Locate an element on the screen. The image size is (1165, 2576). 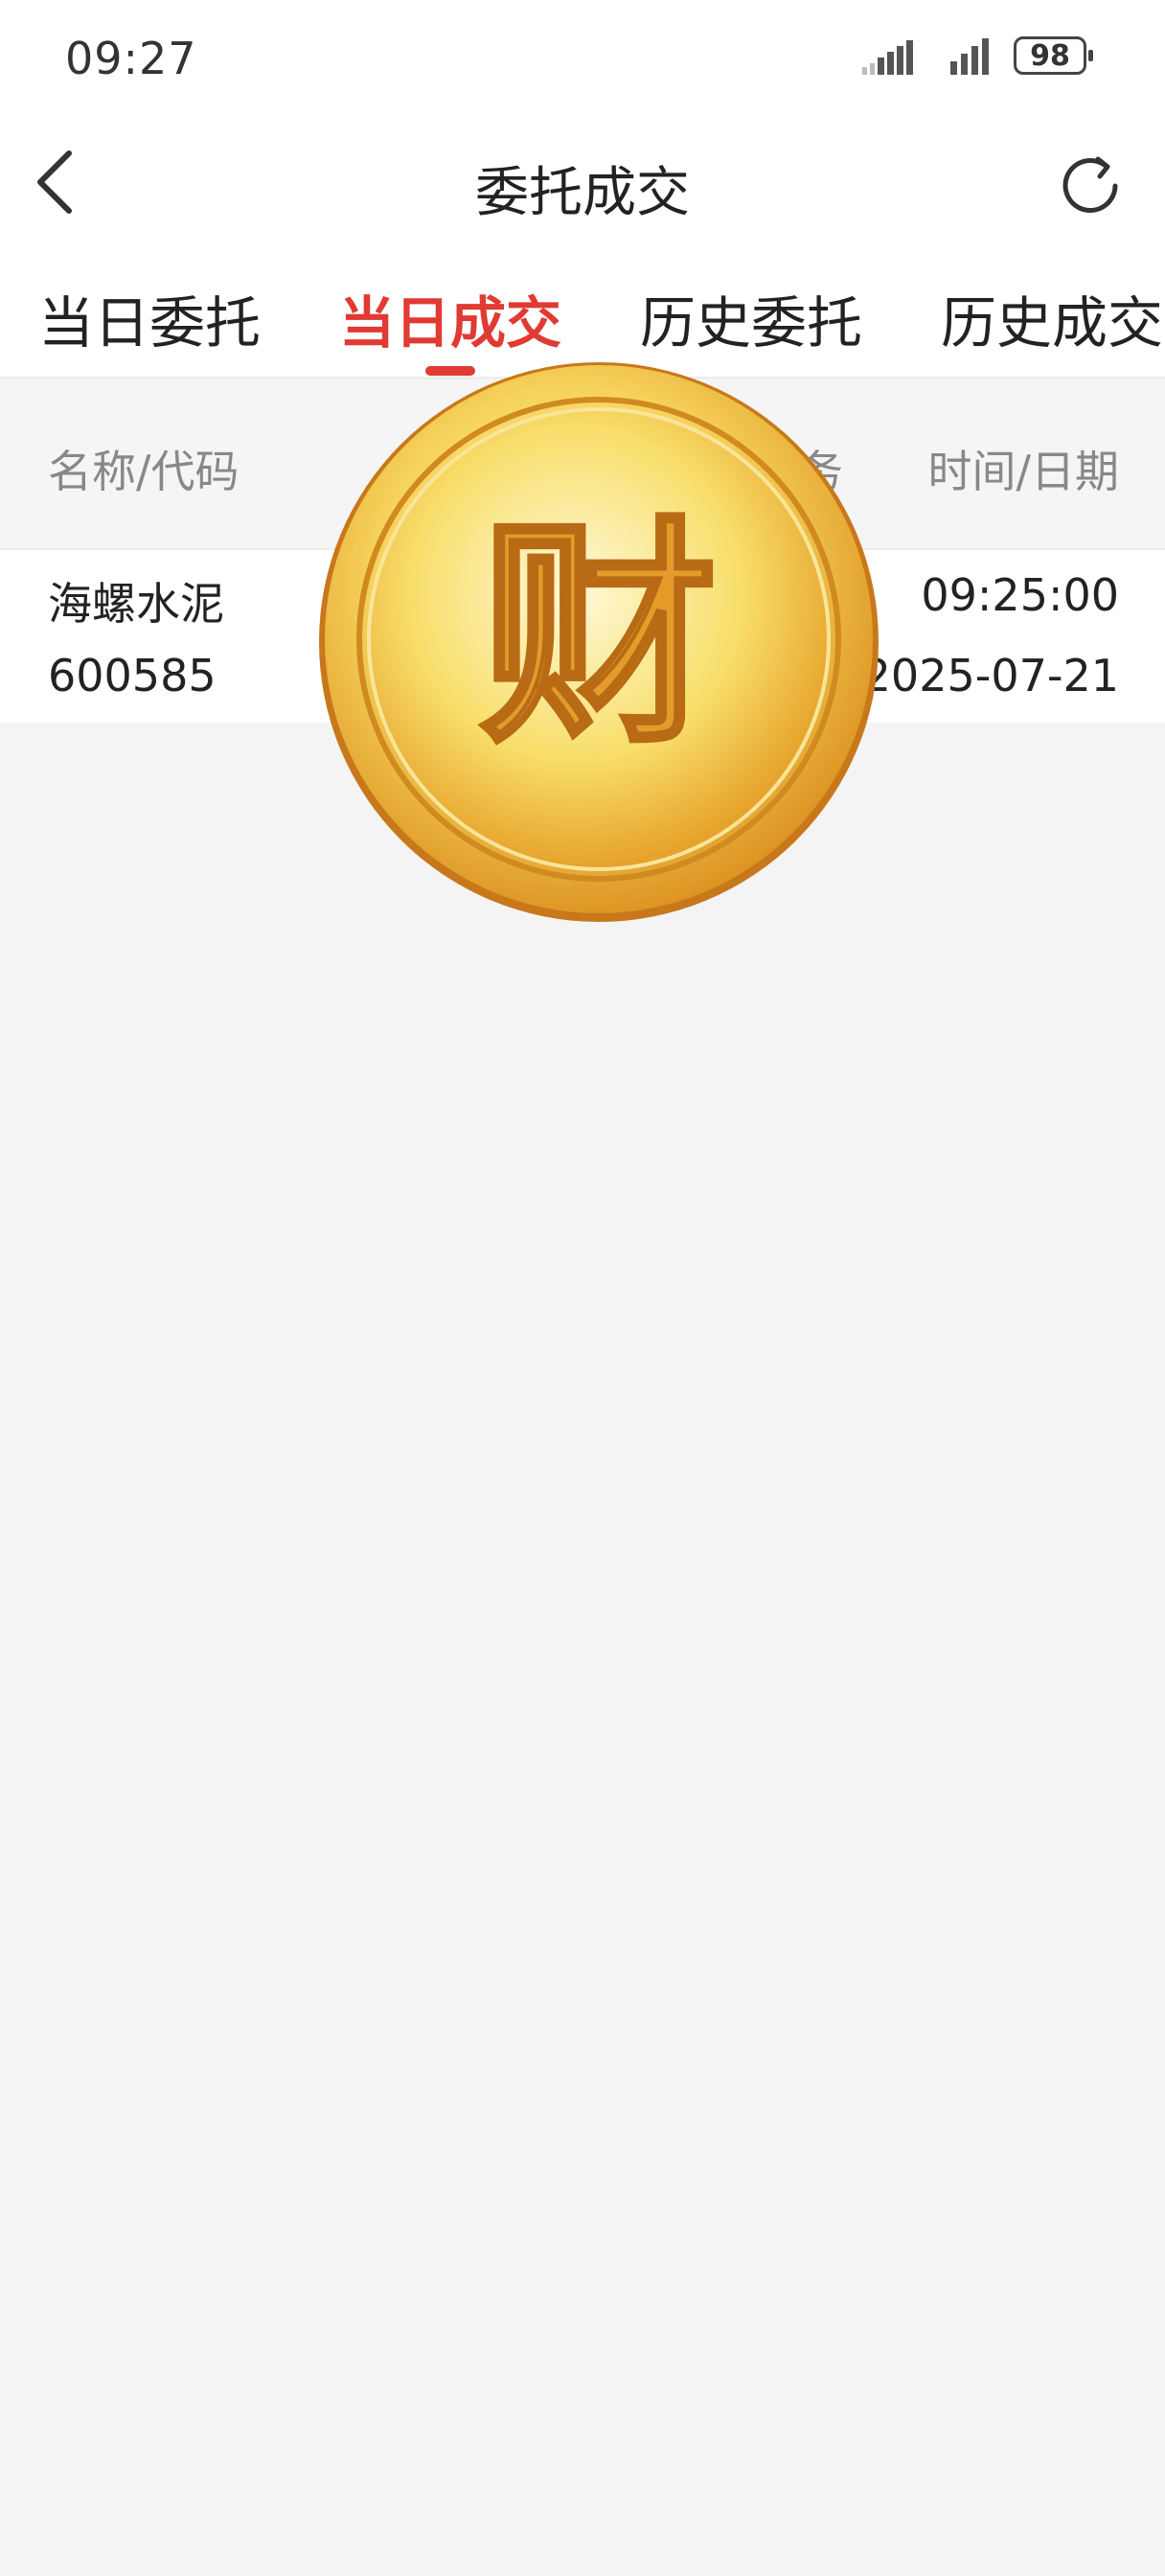
trade-date: 2025-07-21 is located at coordinates (990, 676).